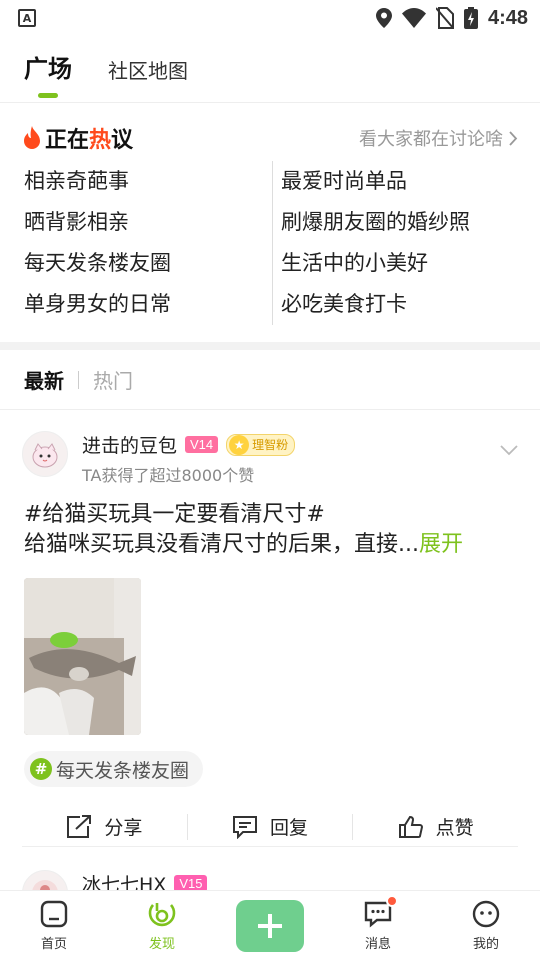 The height and width of the screenshot is (960, 540). What do you see at coordinates (148, 304) in the screenshot?
I see `hot-topic-item: 单身男女的日常` at bounding box center [148, 304].